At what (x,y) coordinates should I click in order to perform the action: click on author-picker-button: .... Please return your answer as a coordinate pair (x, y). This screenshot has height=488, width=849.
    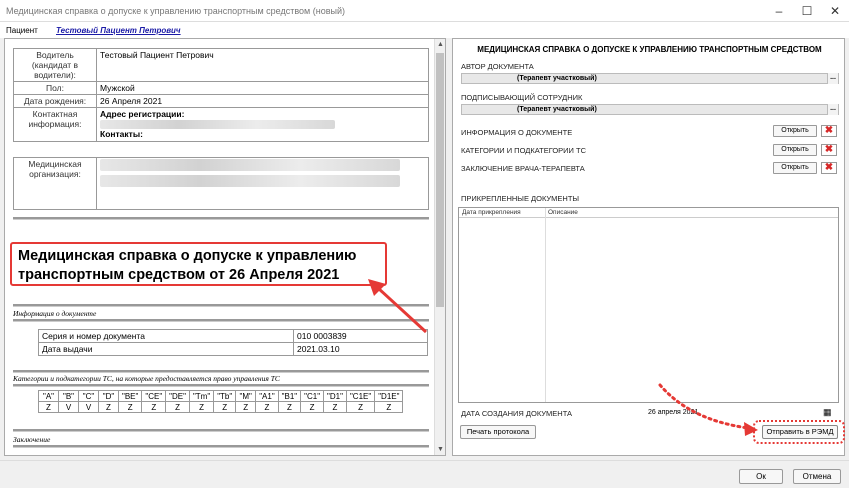
    Looking at the image, I should click on (832, 78).